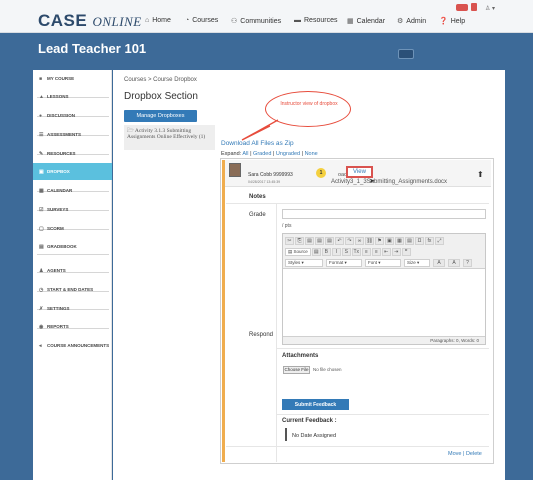  What do you see at coordinates (316, 252) in the screenshot?
I see `editor-format-1-icon: ▤` at bounding box center [316, 252].